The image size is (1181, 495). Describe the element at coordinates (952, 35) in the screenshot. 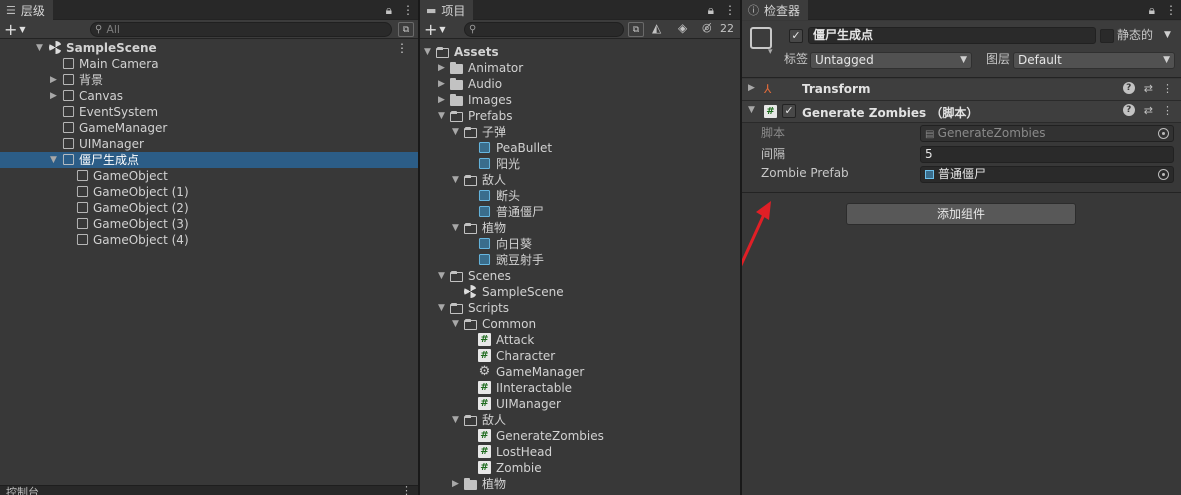

I see `object-name-field: 僵尸生成点` at that location.